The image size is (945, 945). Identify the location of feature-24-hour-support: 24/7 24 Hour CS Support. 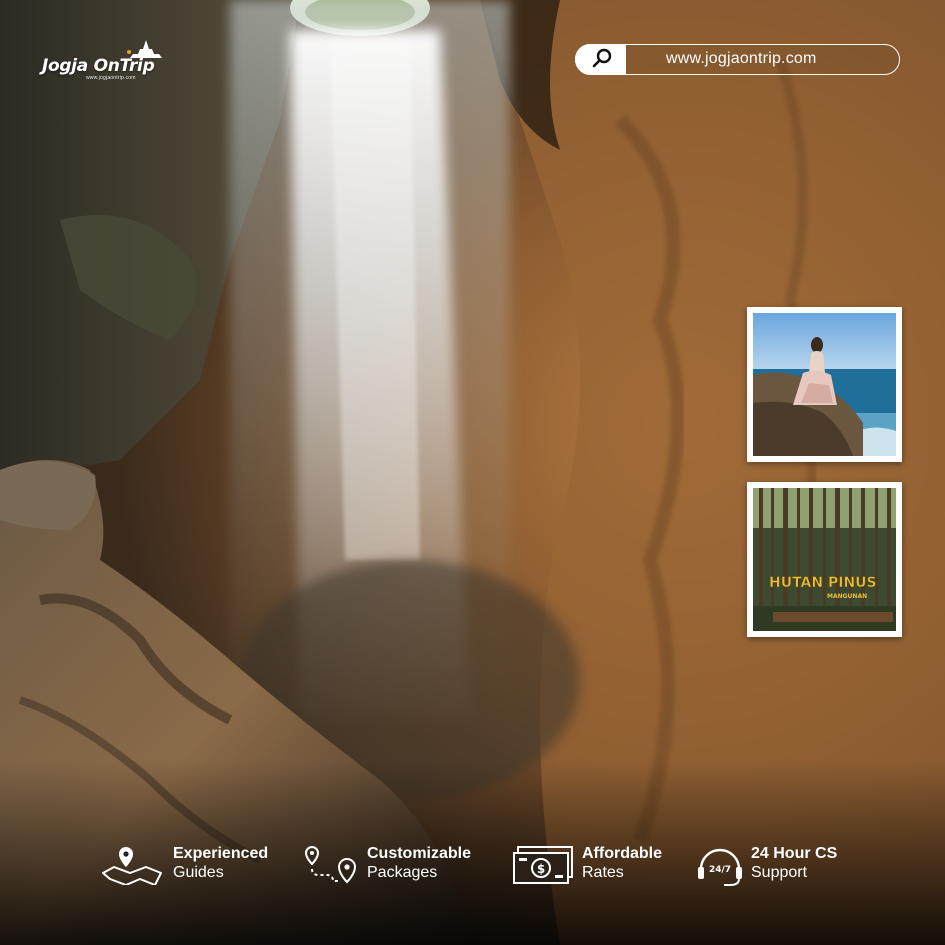
(776, 870).